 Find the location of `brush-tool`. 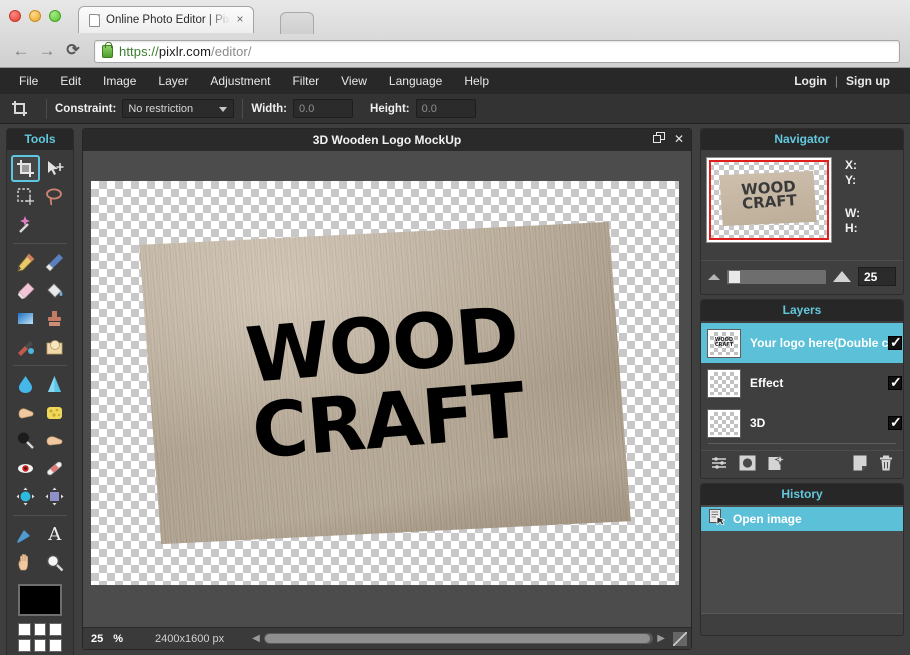

brush-tool is located at coordinates (55, 262).